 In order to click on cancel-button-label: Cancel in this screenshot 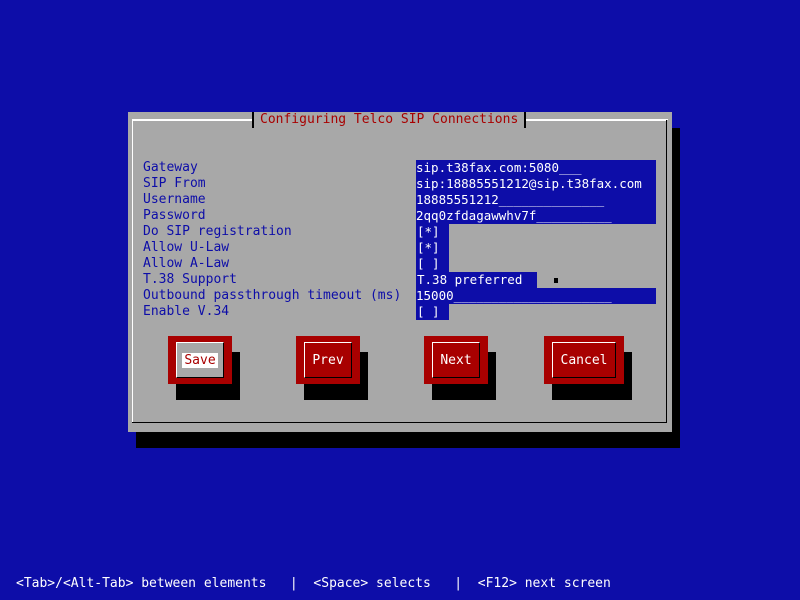, I will do `click(584, 360)`.